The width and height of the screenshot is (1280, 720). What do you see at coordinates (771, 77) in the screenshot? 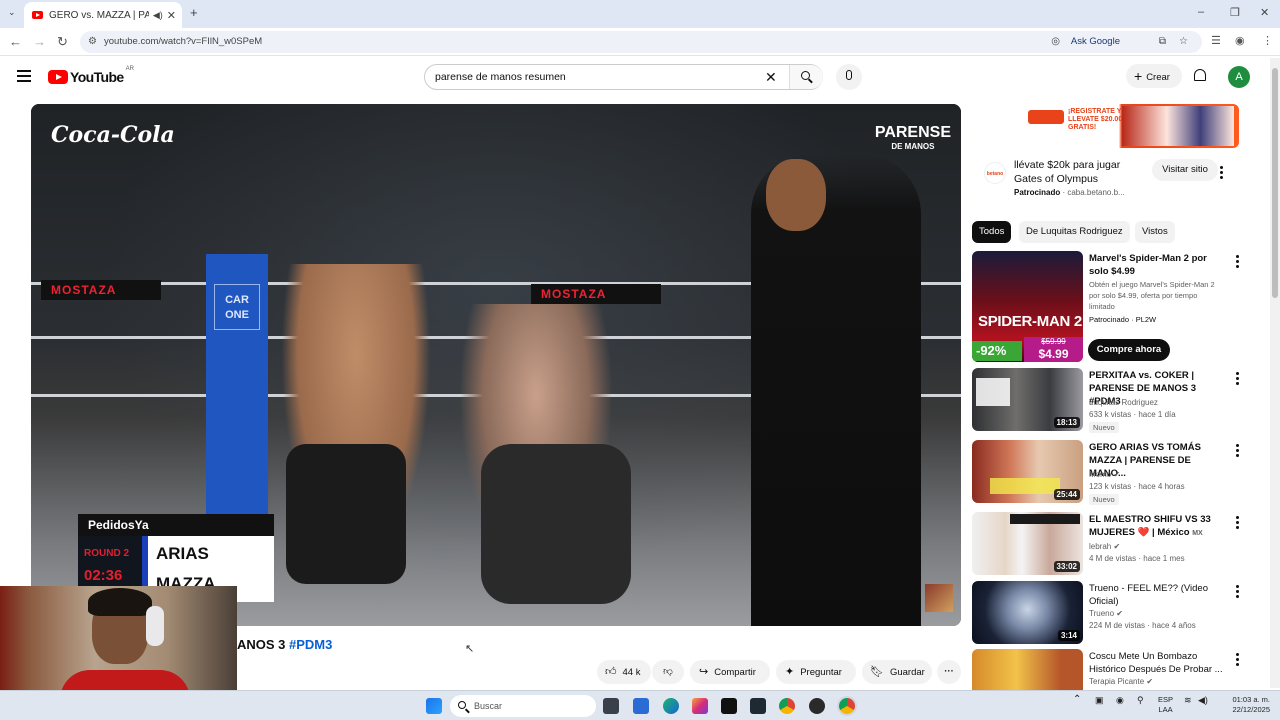
I see `clear-search-icon: ✕` at bounding box center [771, 77].